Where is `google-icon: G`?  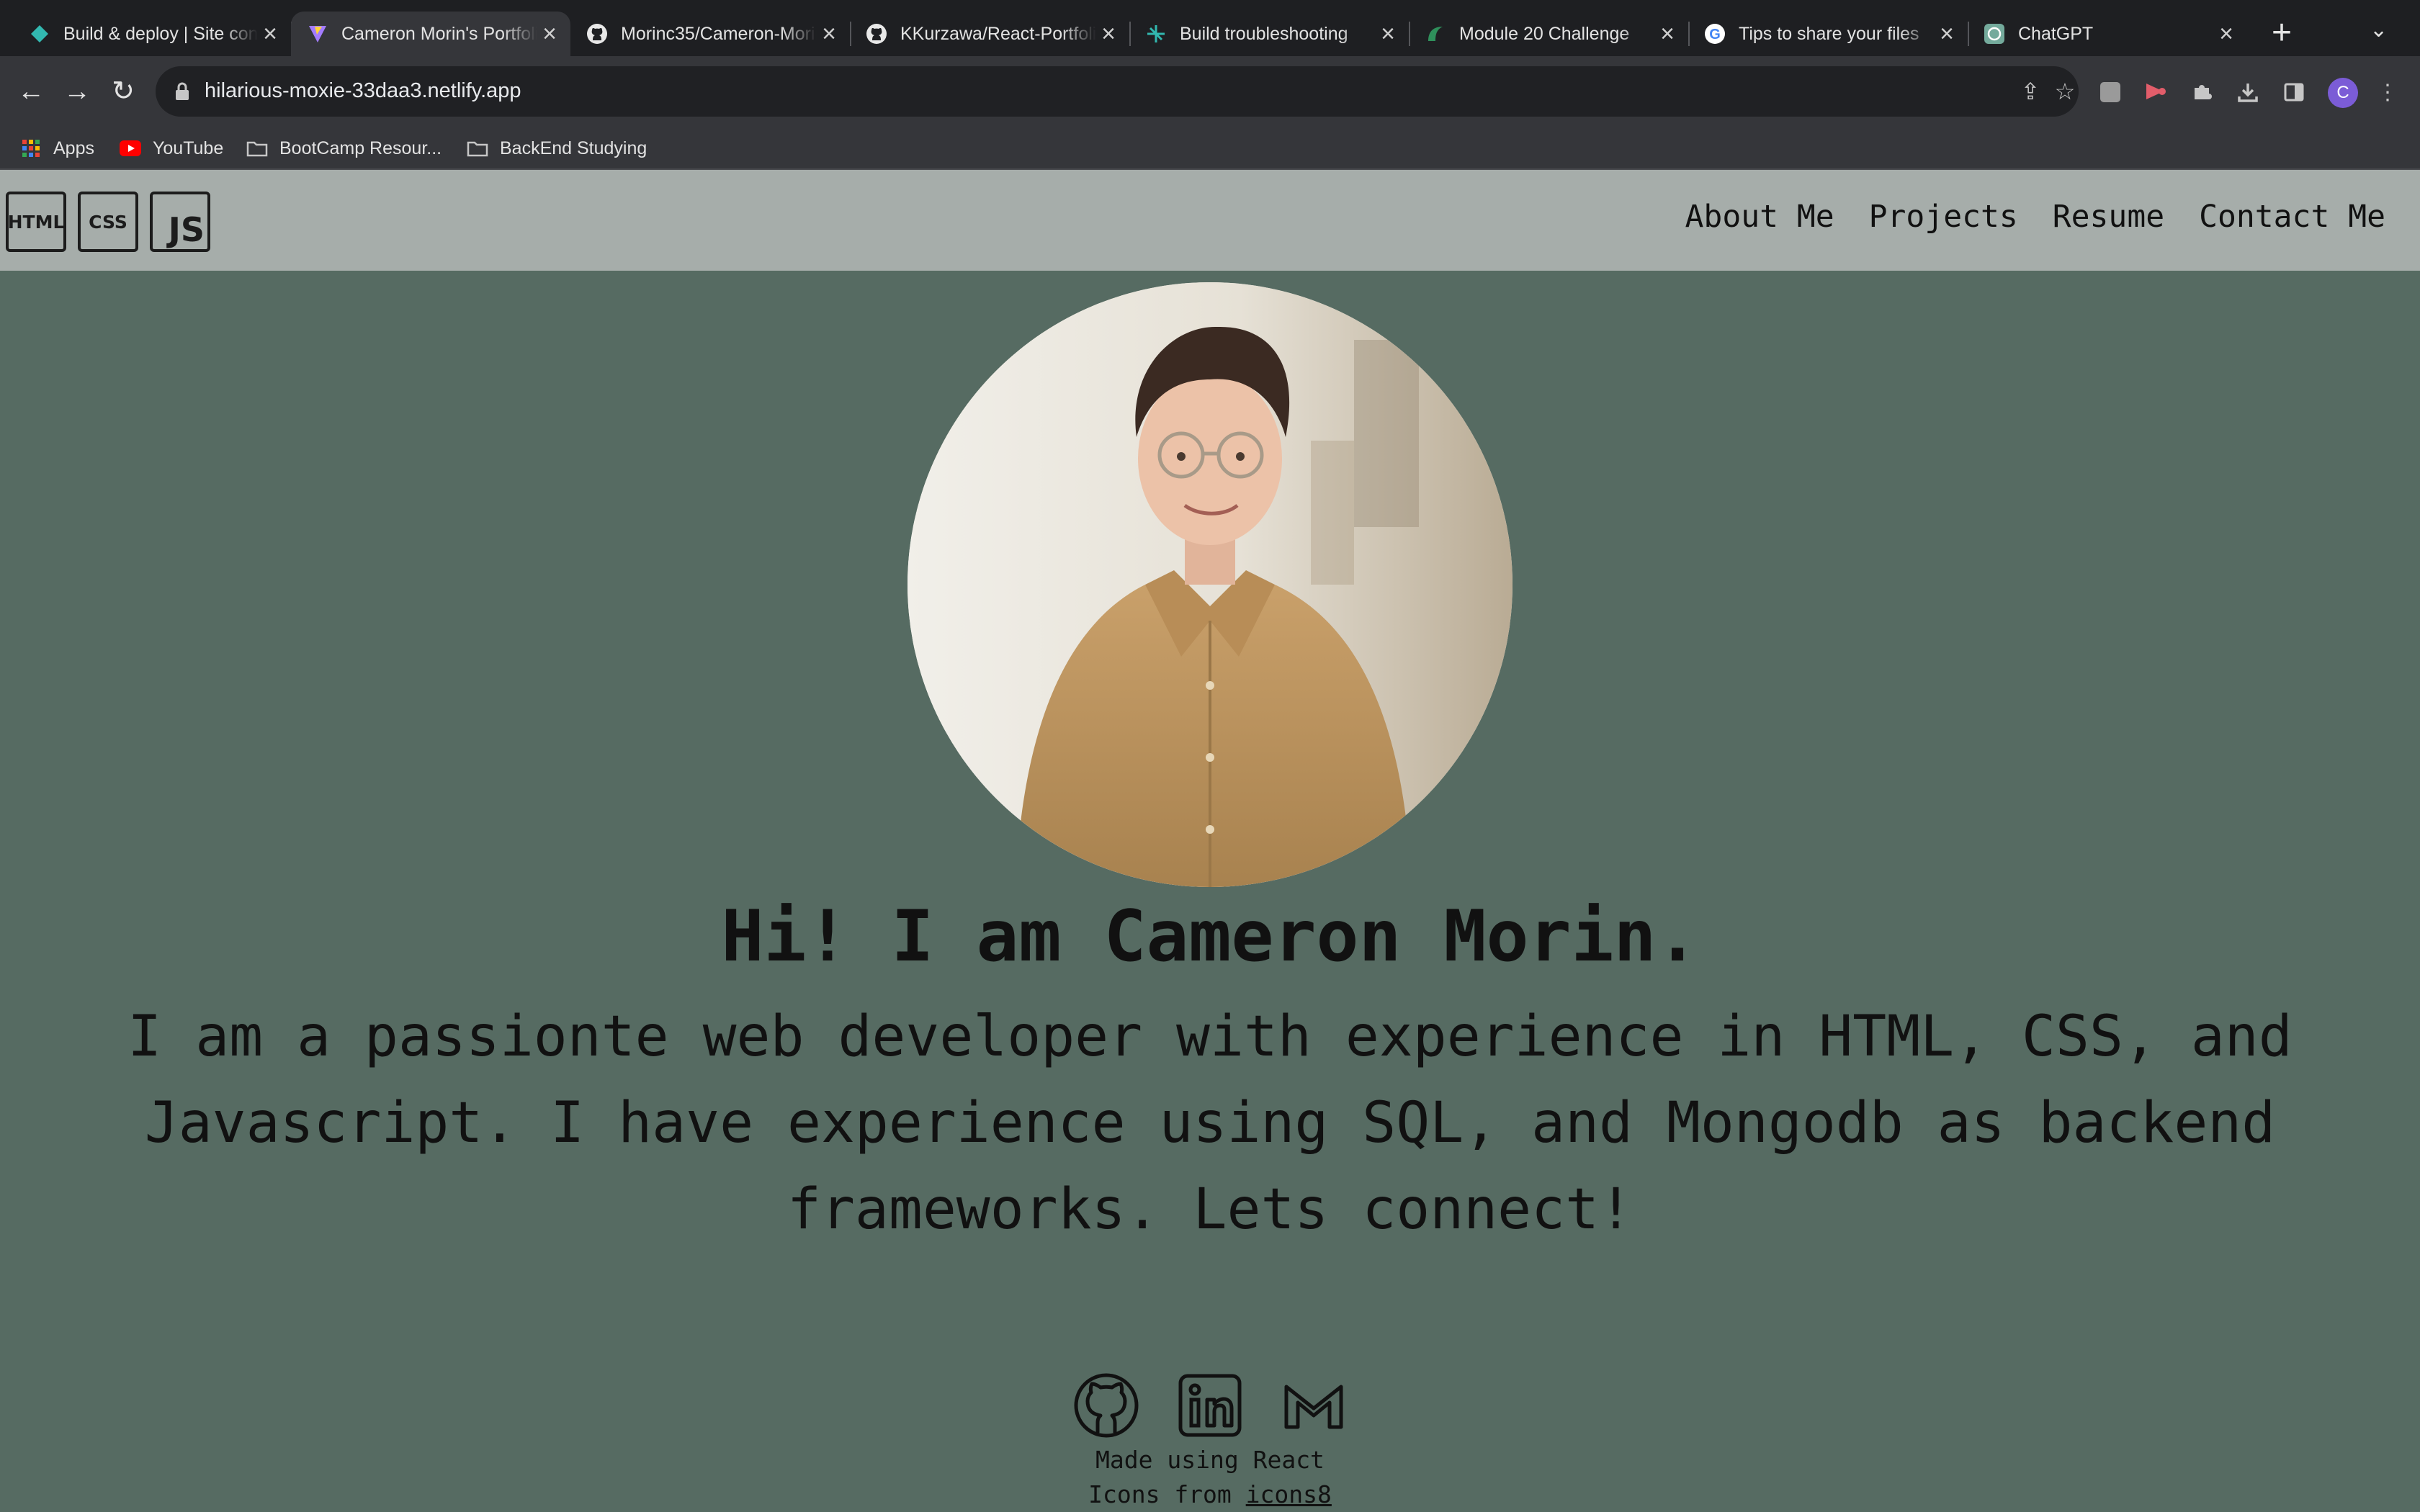
google-icon: G is located at coordinates (1715, 34).